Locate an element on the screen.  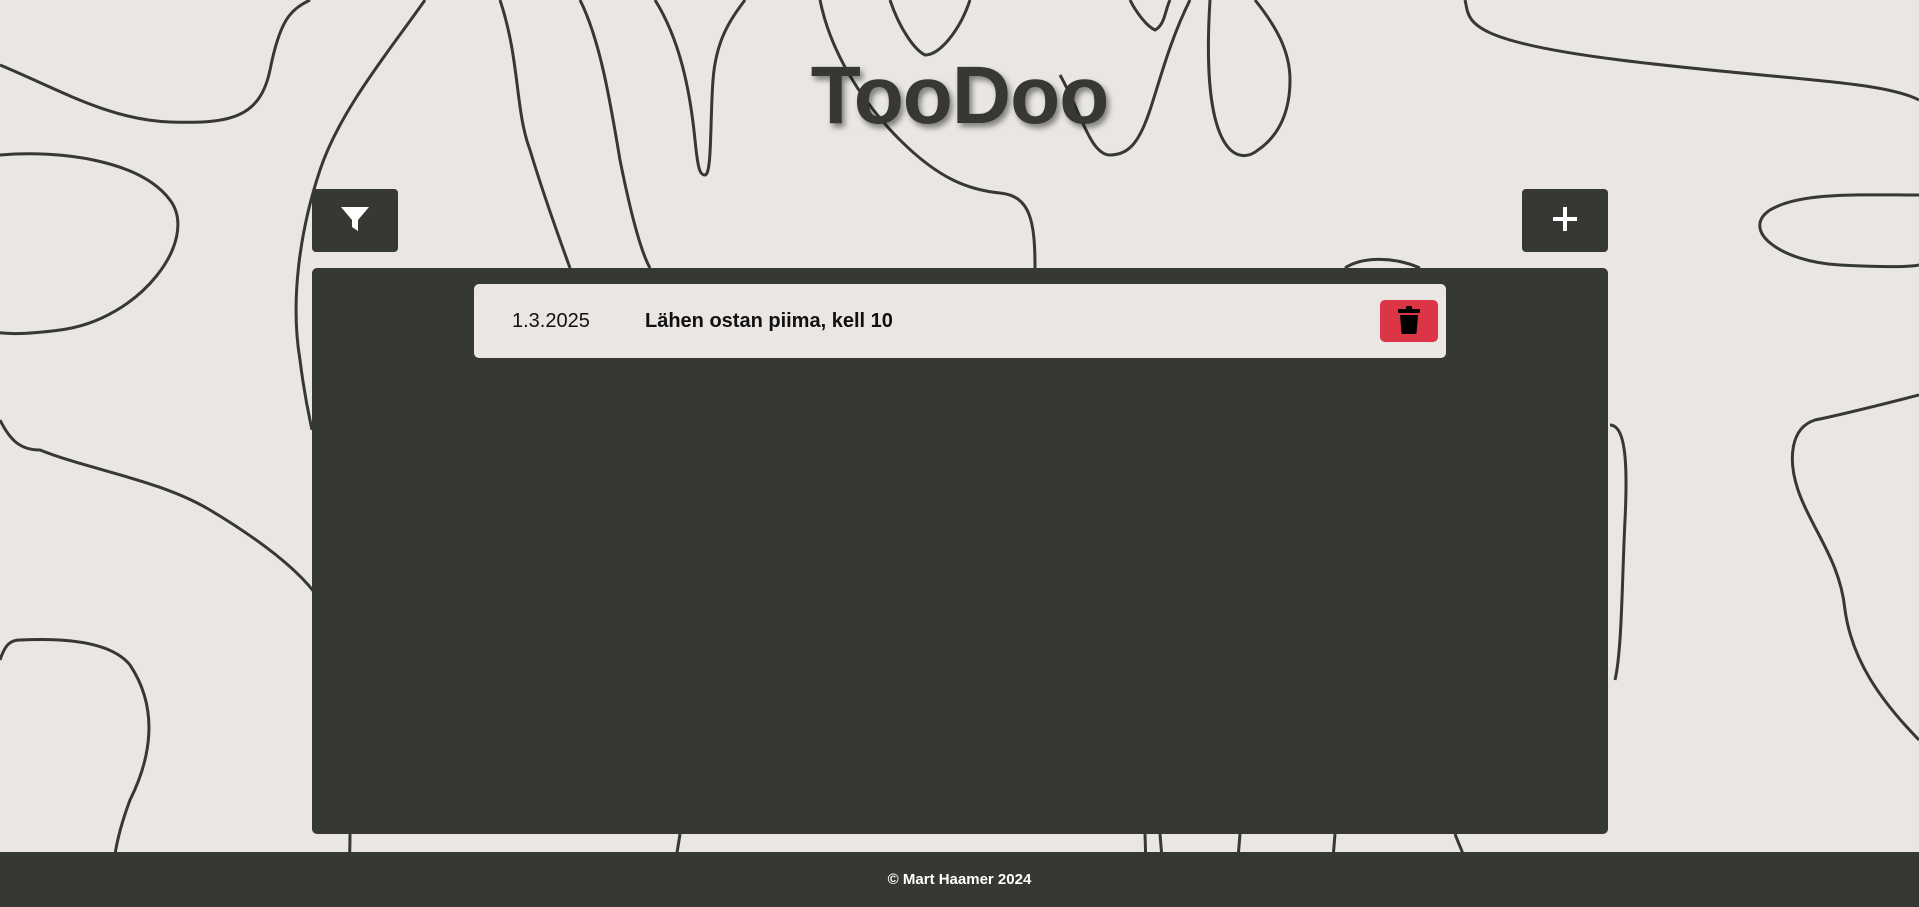
footer-copyright: © Mart Haamer 2024 is located at coordinates (959, 879).